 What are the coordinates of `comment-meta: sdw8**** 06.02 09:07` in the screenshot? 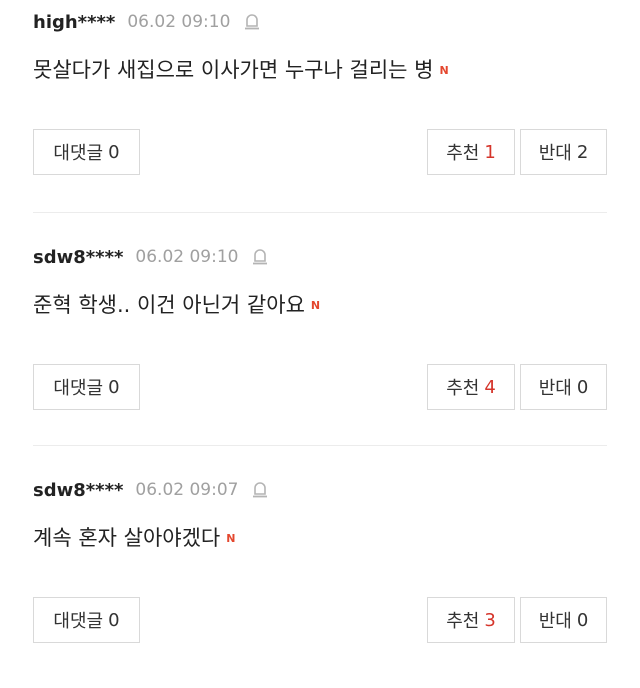 It's located at (151, 490).